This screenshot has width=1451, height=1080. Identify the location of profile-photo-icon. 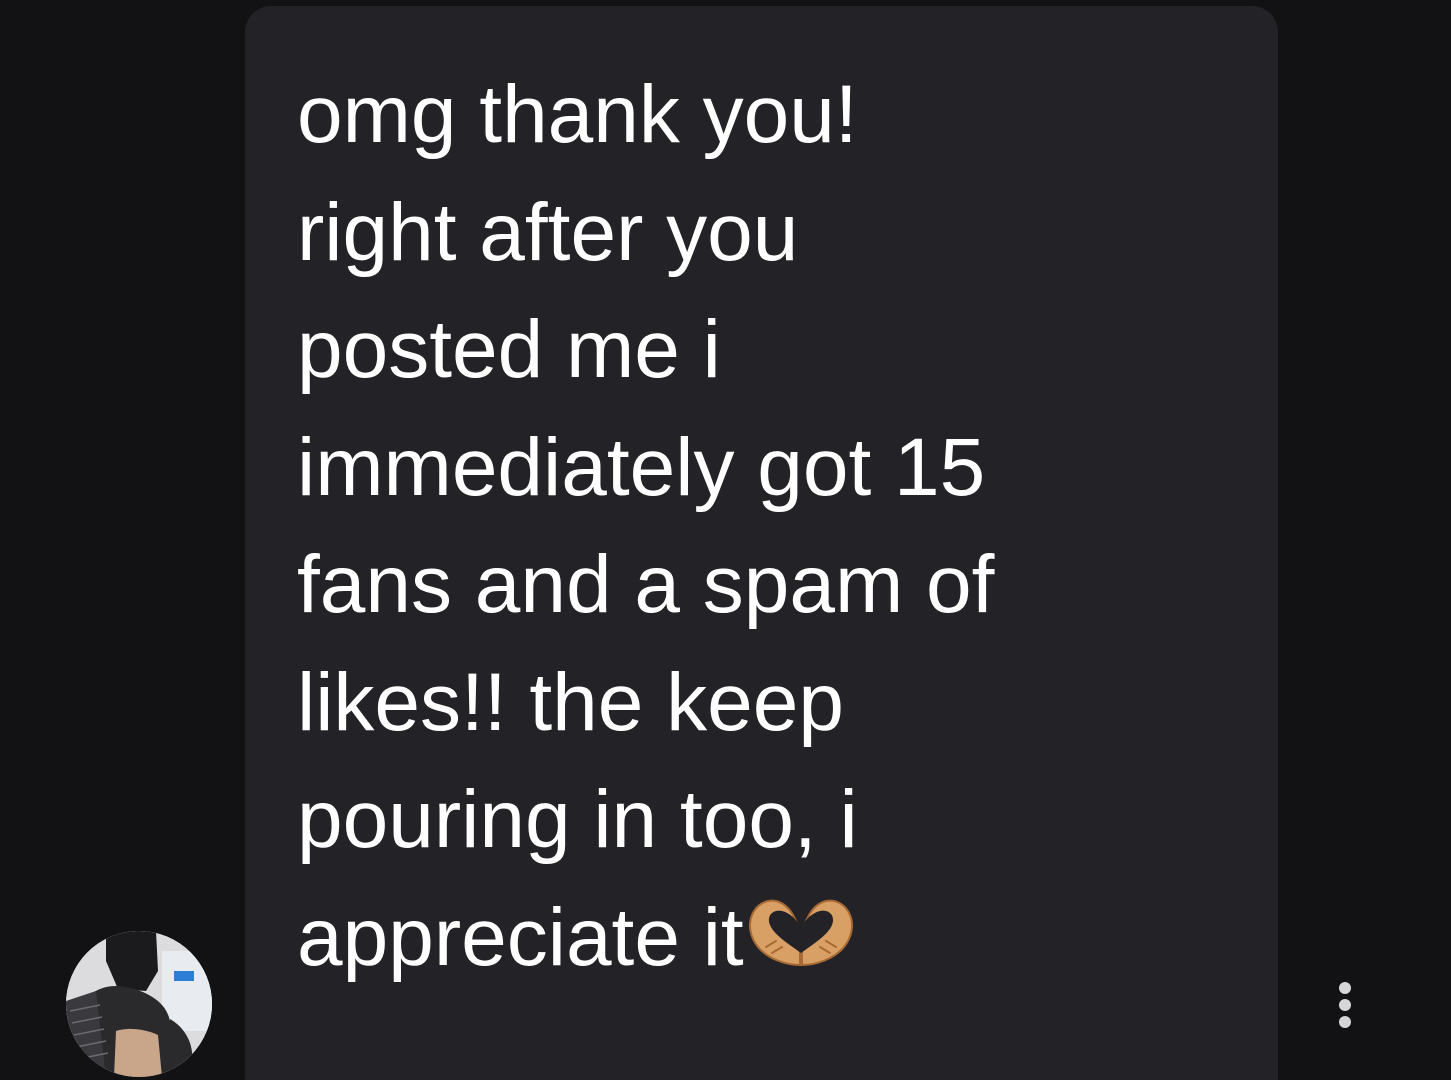
(139, 1004).